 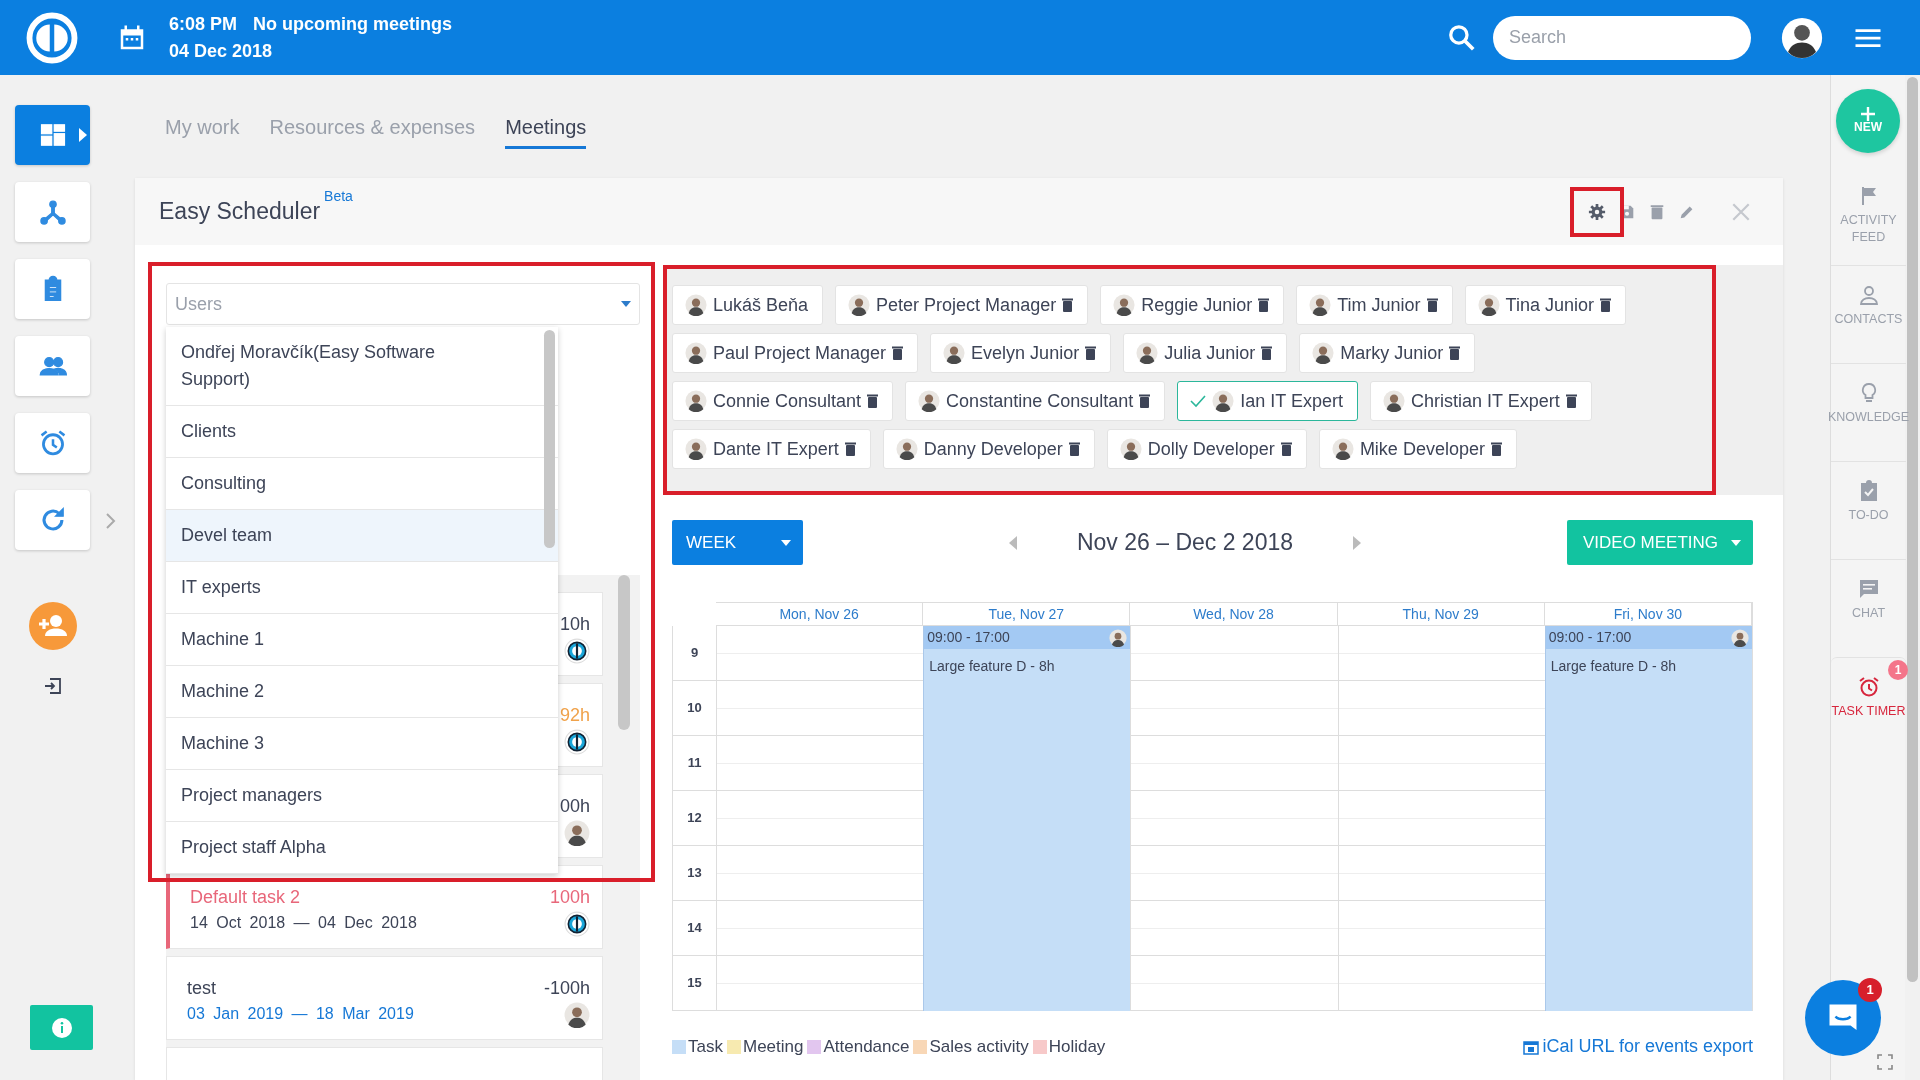 What do you see at coordinates (1868, 589) in the screenshot?
I see `chat-icon` at bounding box center [1868, 589].